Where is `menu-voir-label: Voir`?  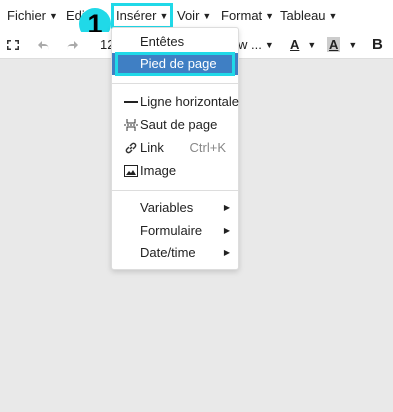
menu-voir-label: Voir is located at coordinates (188, 15).